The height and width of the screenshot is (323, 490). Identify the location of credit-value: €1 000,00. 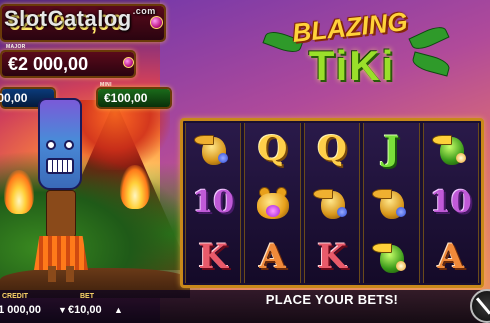
(20, 310).